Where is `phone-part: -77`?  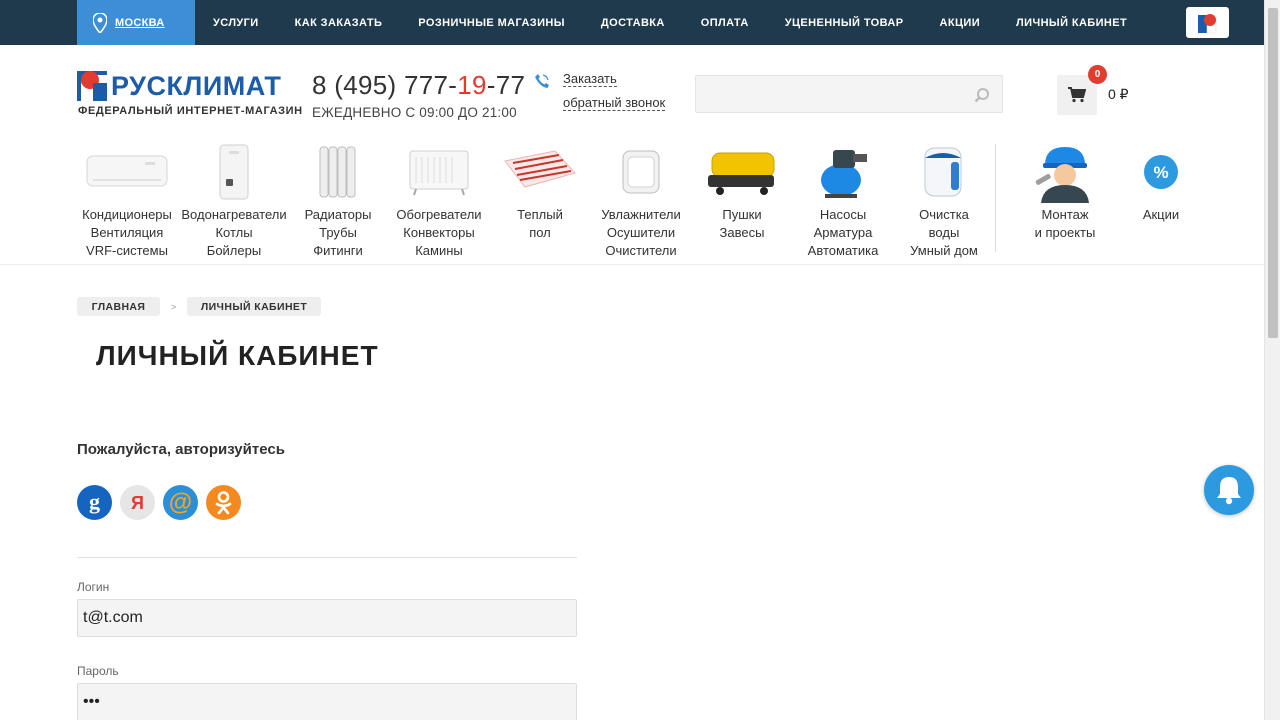
phone-part: -77 is located at coordinates (506, 85).